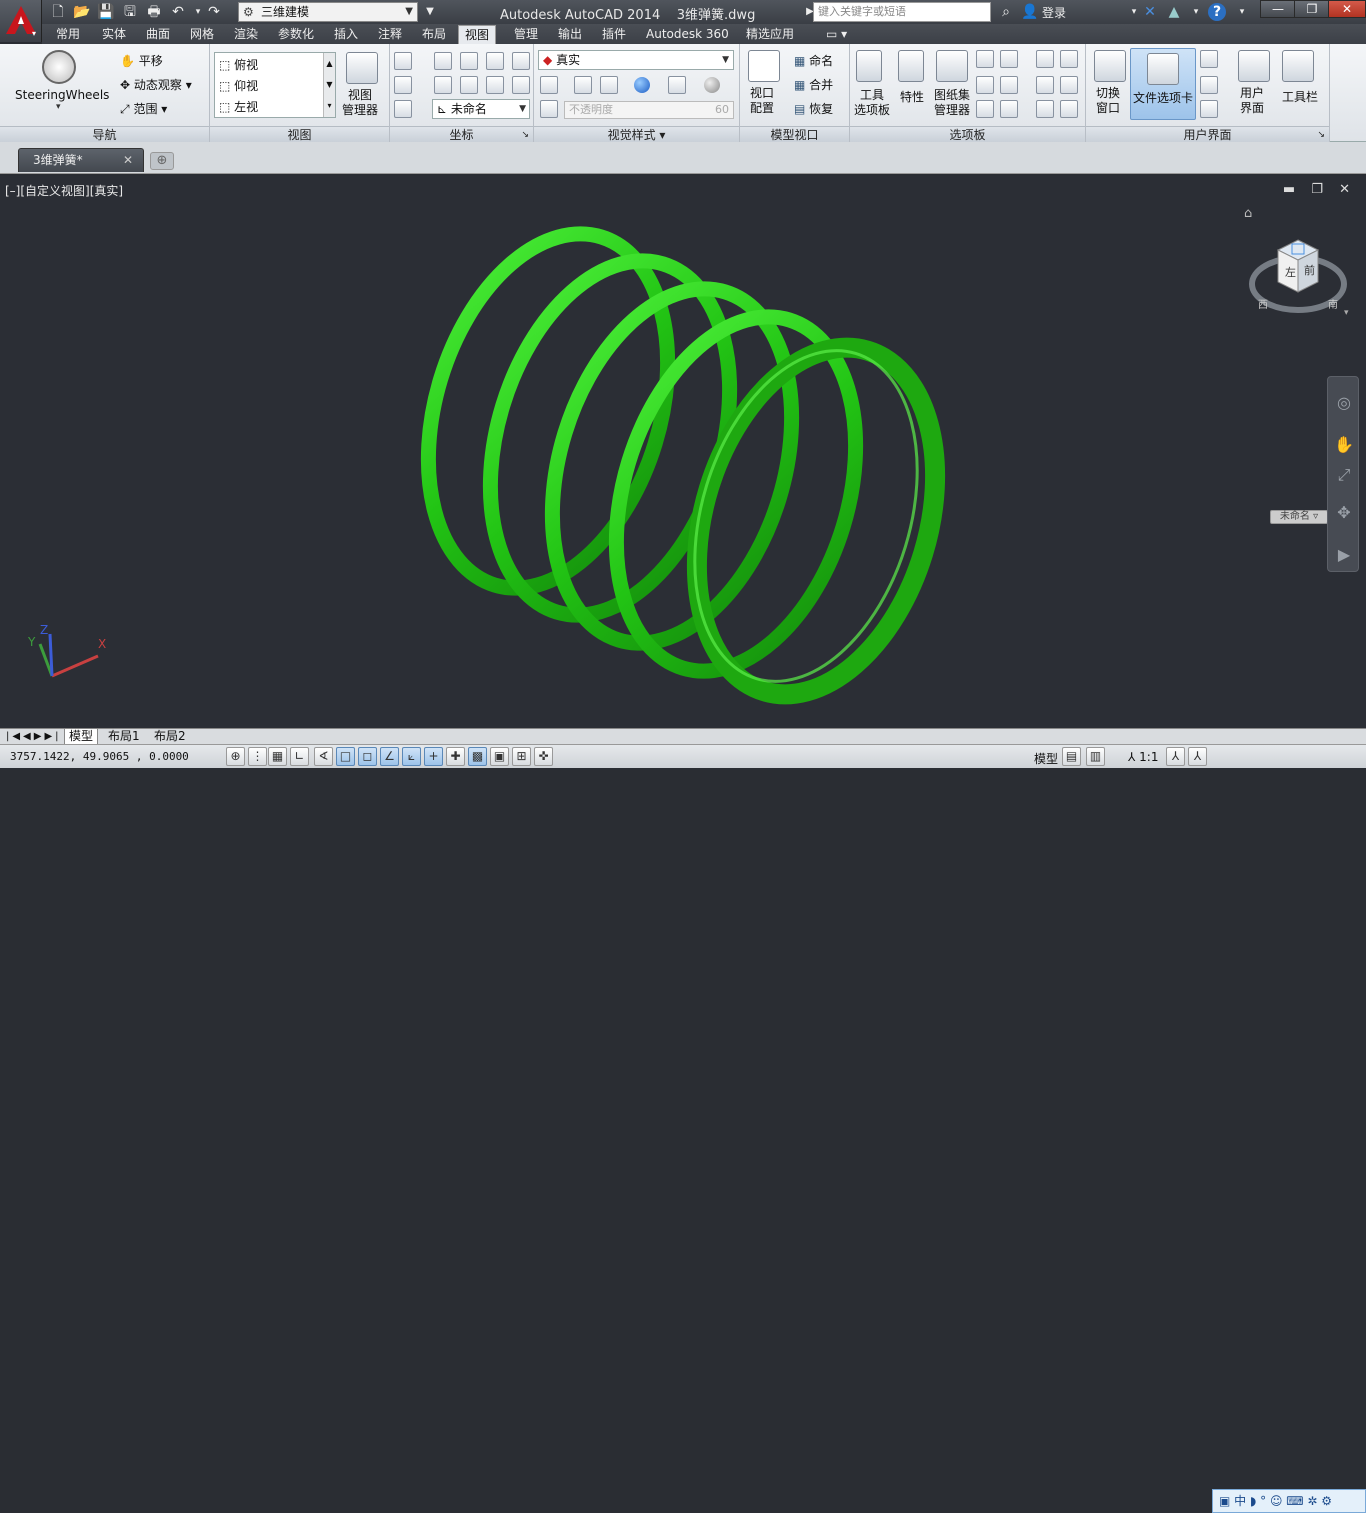 The width and height of the screenshot is (1366, 1513). Describe the element at coordinates (521, 61) in the screenshot. I see `ucs-z-icon` at that location.